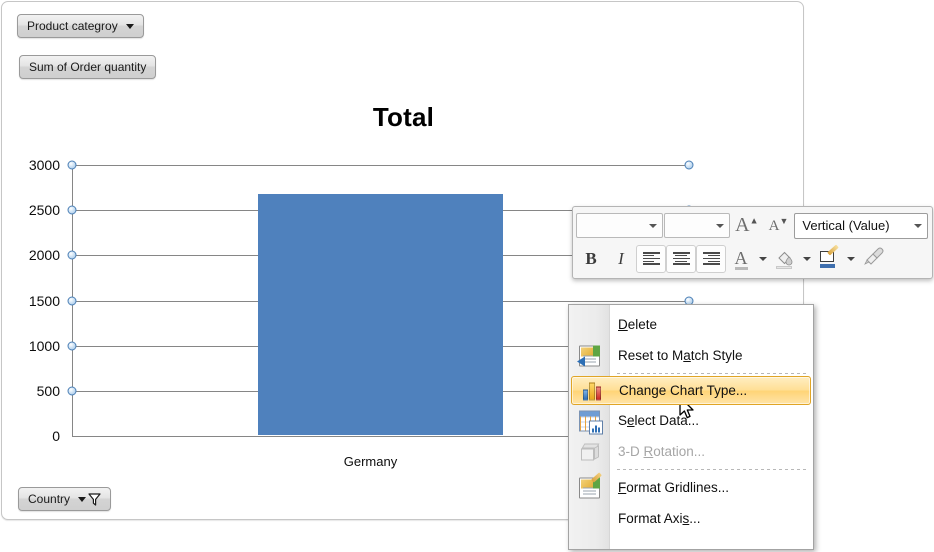  I want to click on format-gridlines-icon, so click(590, 484).